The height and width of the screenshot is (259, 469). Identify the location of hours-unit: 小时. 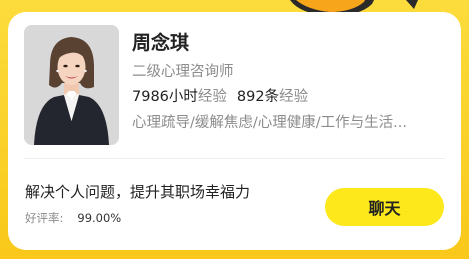
(183, 97).